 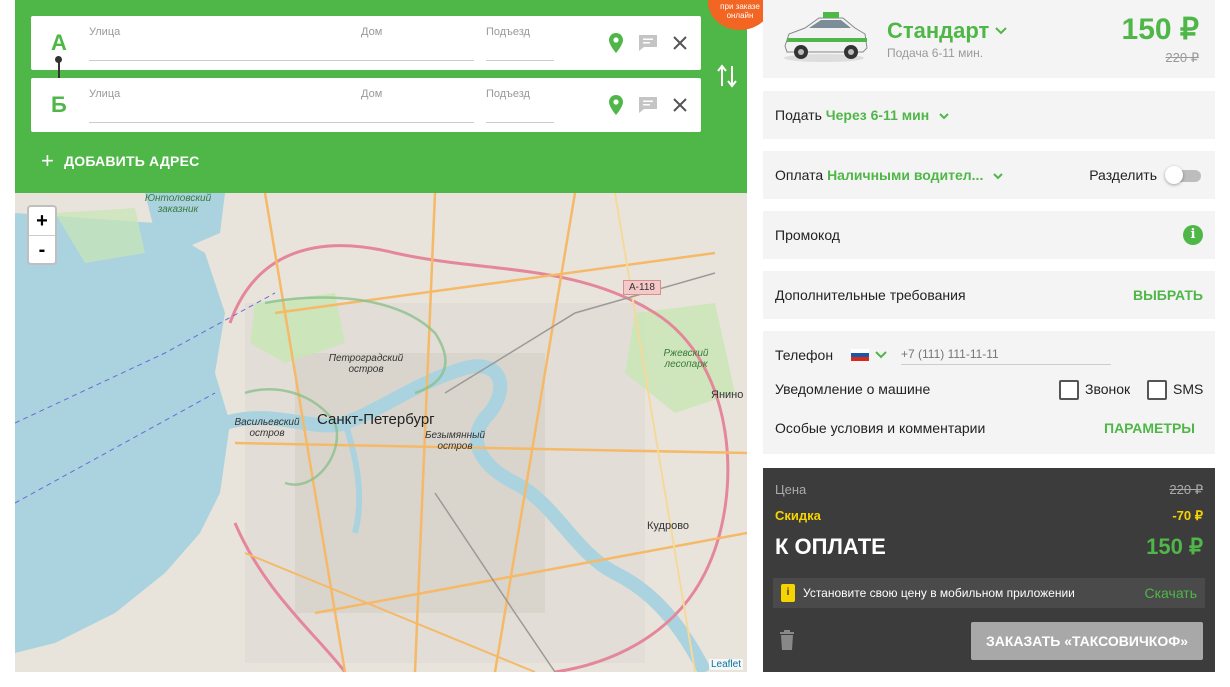 I want to click on map-label-vasilyevsky: Васильевский остров, so click(x=267, y=428).